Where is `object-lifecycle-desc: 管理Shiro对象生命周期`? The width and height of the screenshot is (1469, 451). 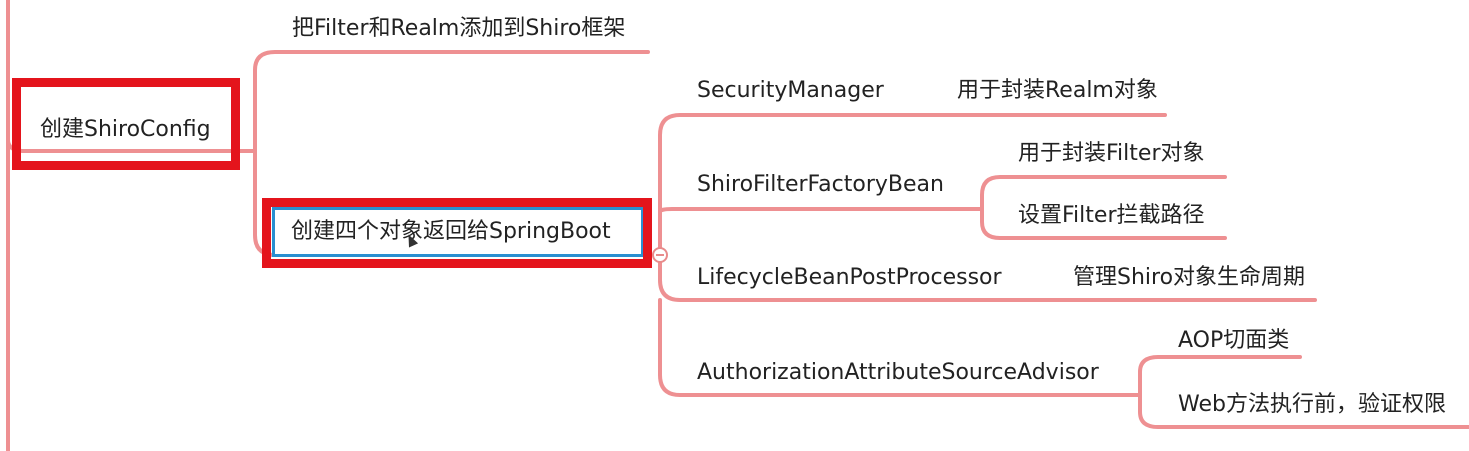 object-lifecycle-desc: 管理Shiro对象生命周期 is located at coordinates (1189, 278).